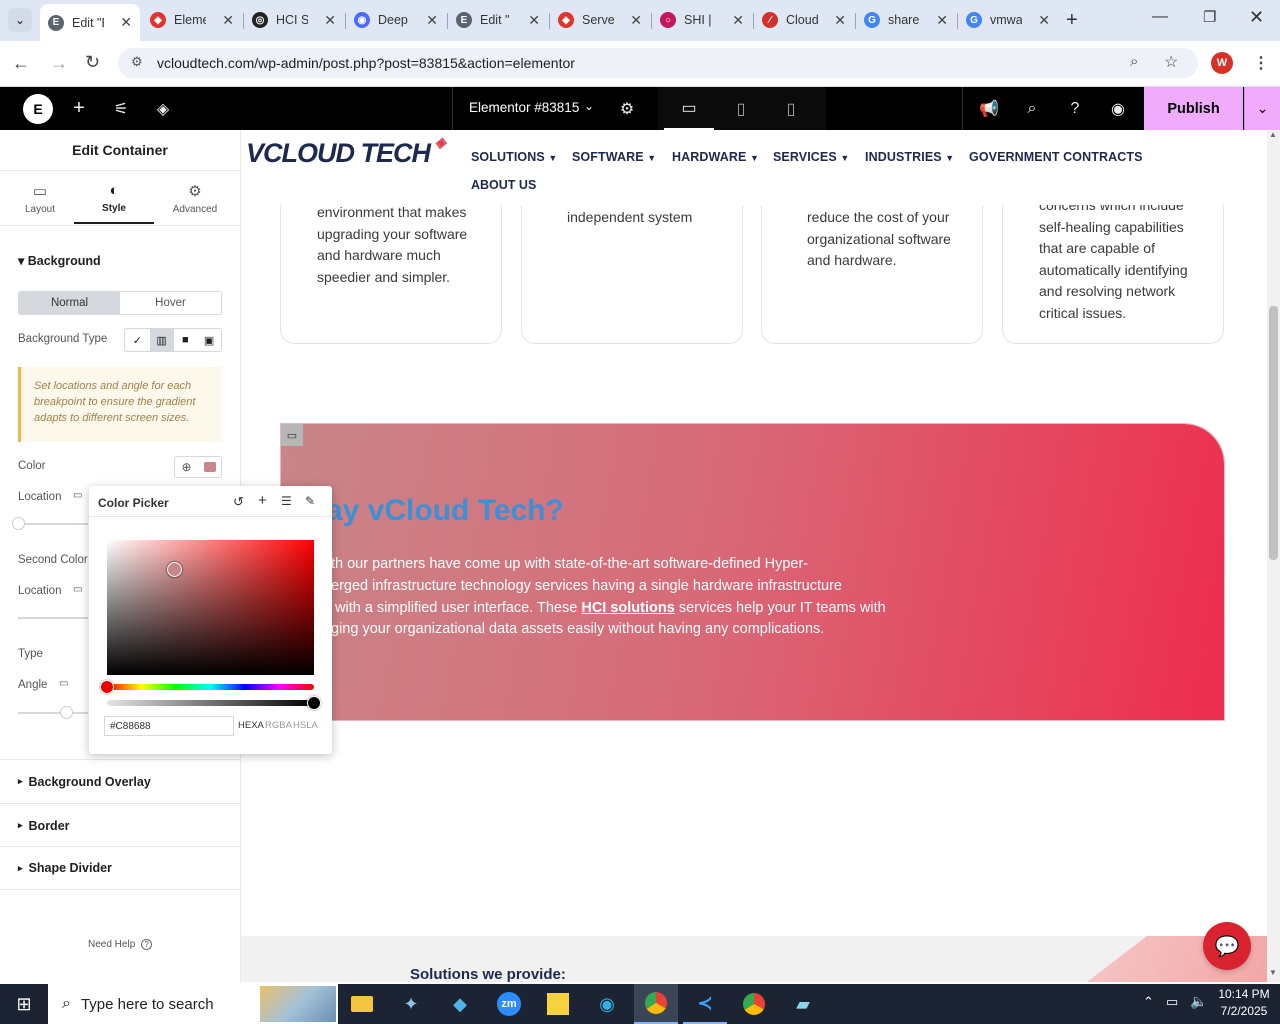 This screenshot has width=1280, height=1024. I want to click on angle-slider-handle, so click(66, 712).